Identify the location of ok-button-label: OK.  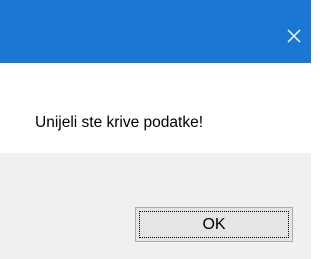
(214, 224).